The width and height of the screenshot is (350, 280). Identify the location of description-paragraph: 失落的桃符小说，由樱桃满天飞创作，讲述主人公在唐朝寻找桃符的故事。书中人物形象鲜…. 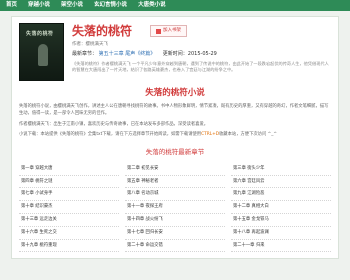
(174, 110).